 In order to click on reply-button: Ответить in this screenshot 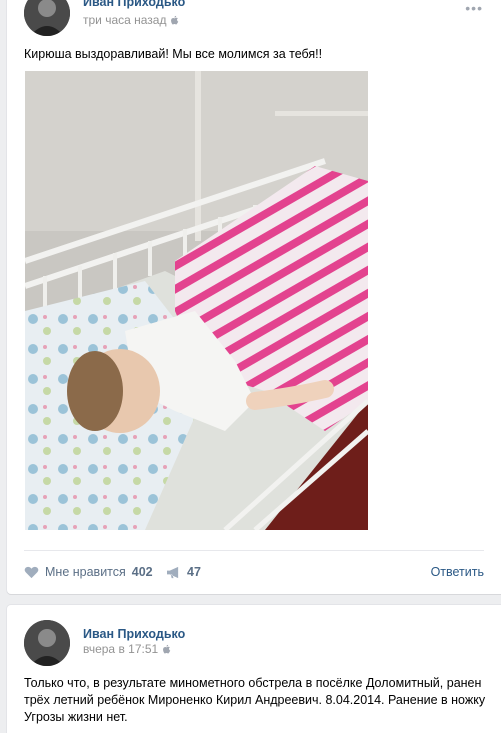, I will do `click(457, 572)`.